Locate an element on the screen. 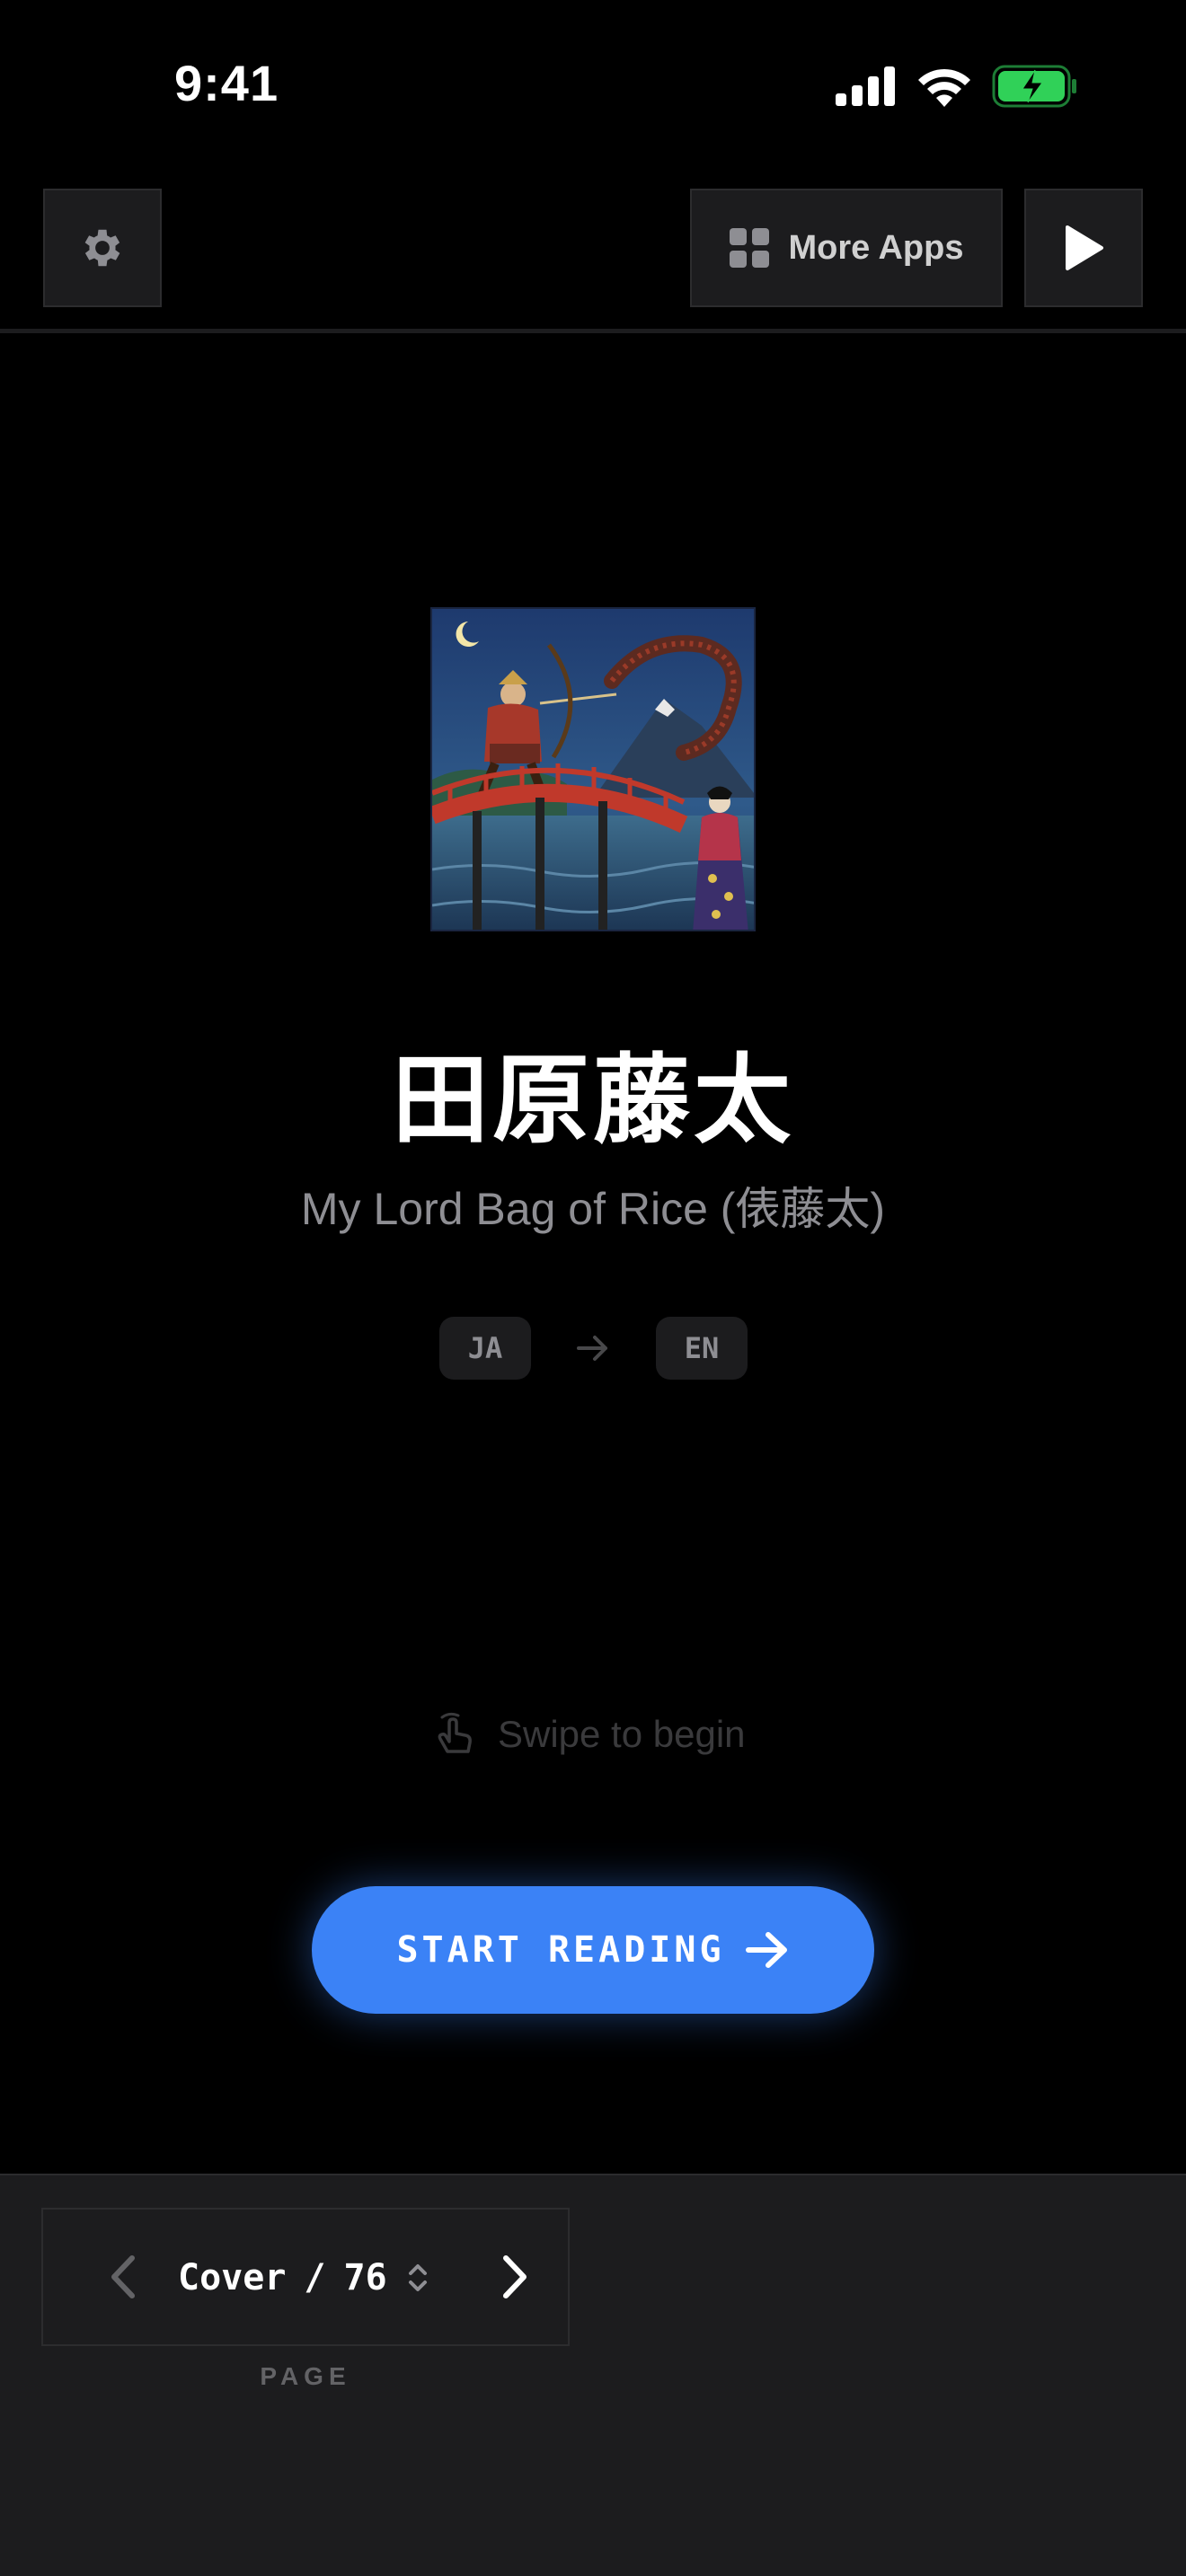  chevron-right-icon is located at coordinates (515, 2276).